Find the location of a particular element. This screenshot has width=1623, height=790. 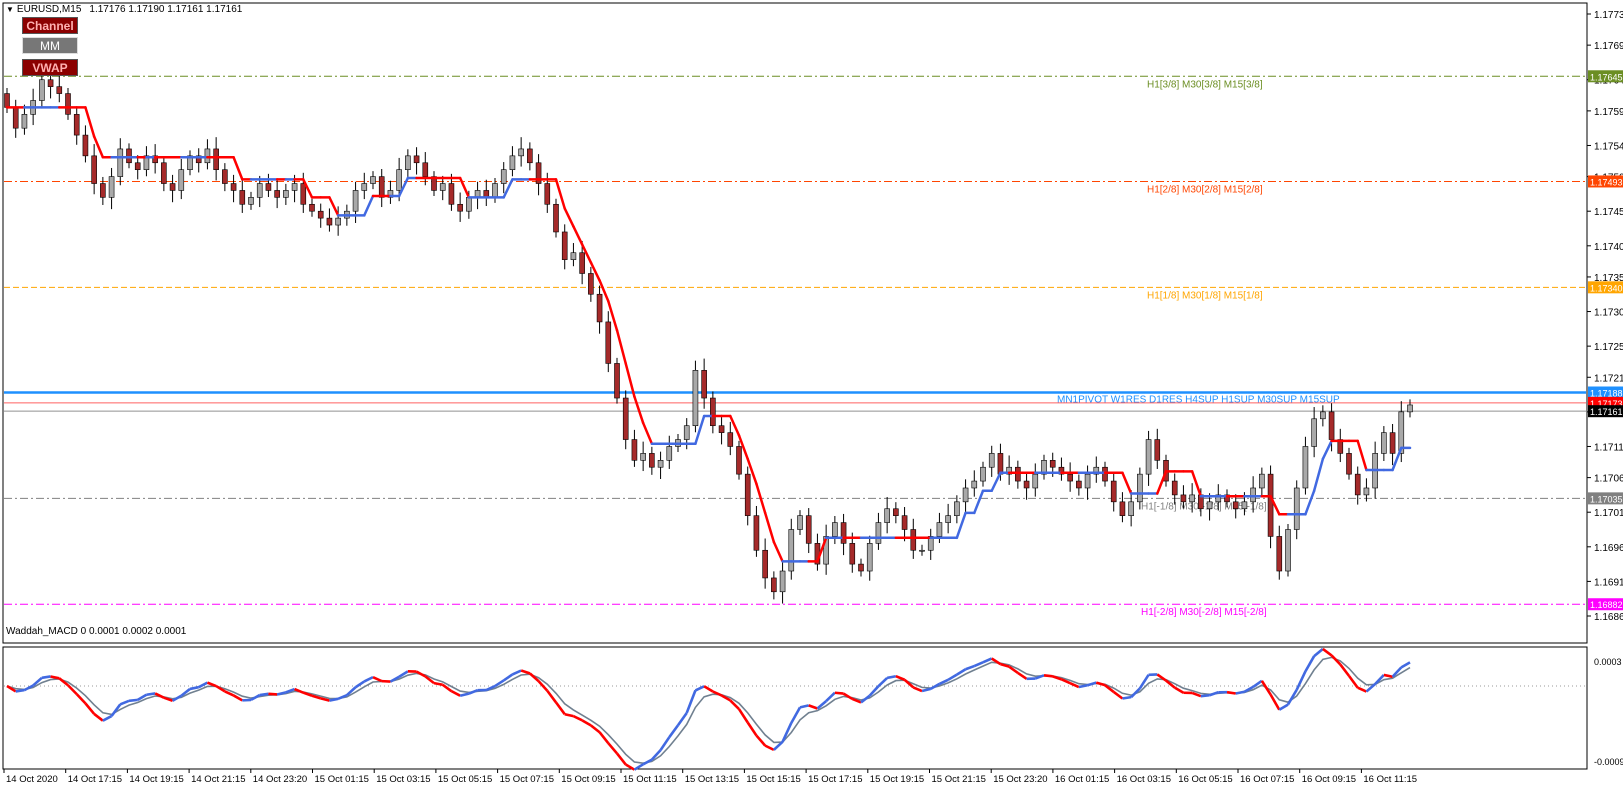

vwap-button: VWAP is located at coordinates (50, 67).